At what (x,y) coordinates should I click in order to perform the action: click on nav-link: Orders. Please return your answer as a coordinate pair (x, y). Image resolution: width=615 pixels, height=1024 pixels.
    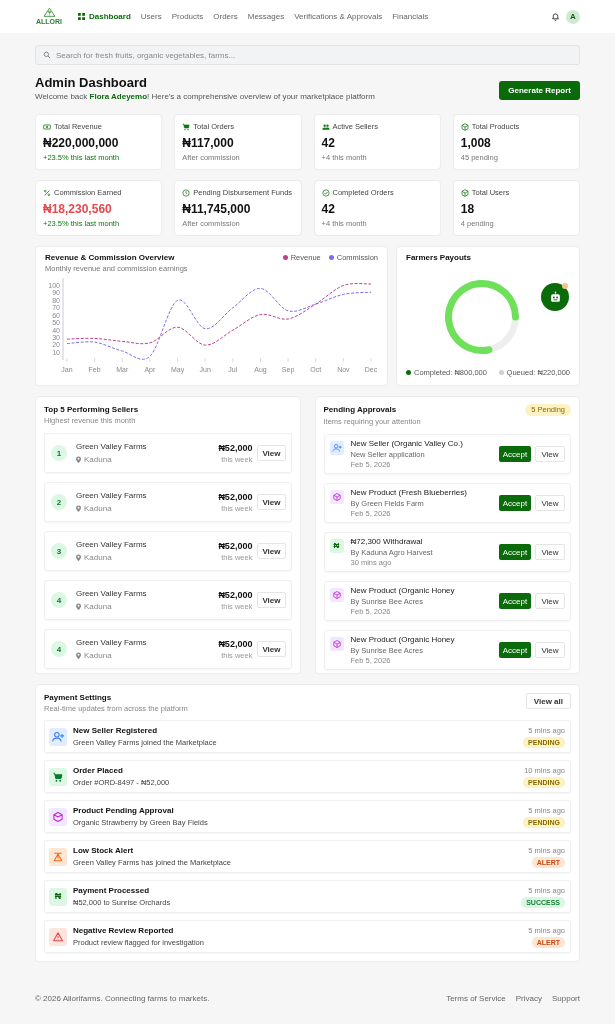
    Looking at the image, I should click on (225, 16).